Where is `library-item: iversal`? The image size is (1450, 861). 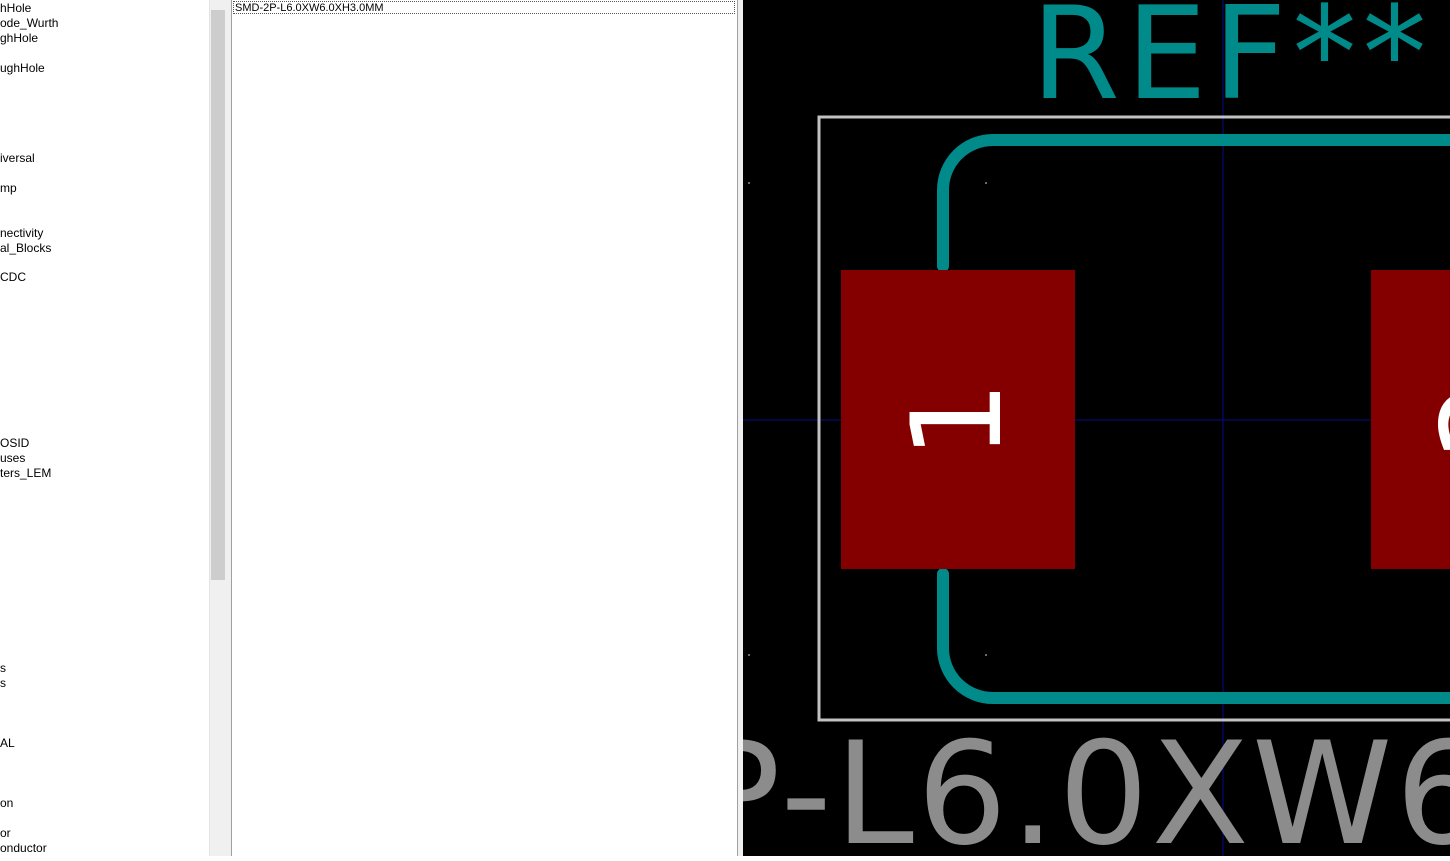
library-item: iversal is located at coordinates (17, 158).